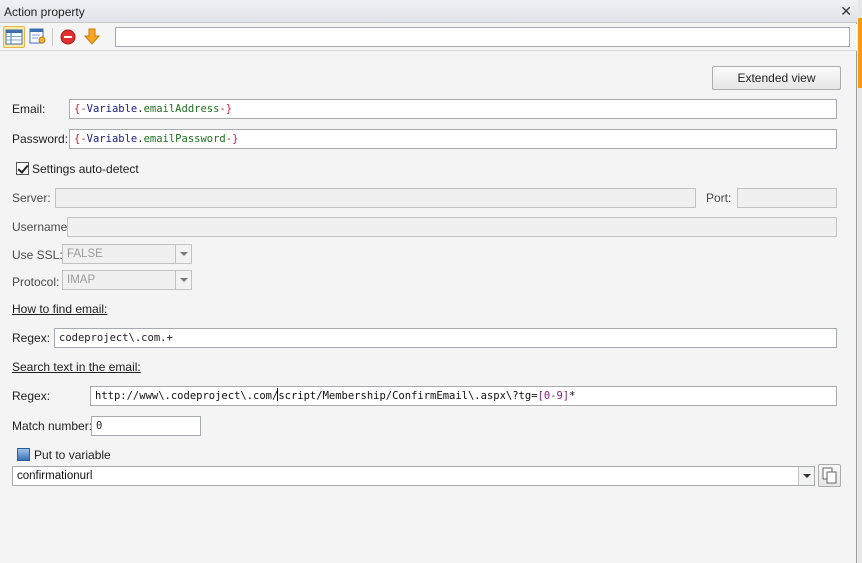 The image size is (862, 563). What do you see at coordinates (127, 254) in the screenshot?
I see `use-ssl-select: FALSE` at bounding box center [127, 254].